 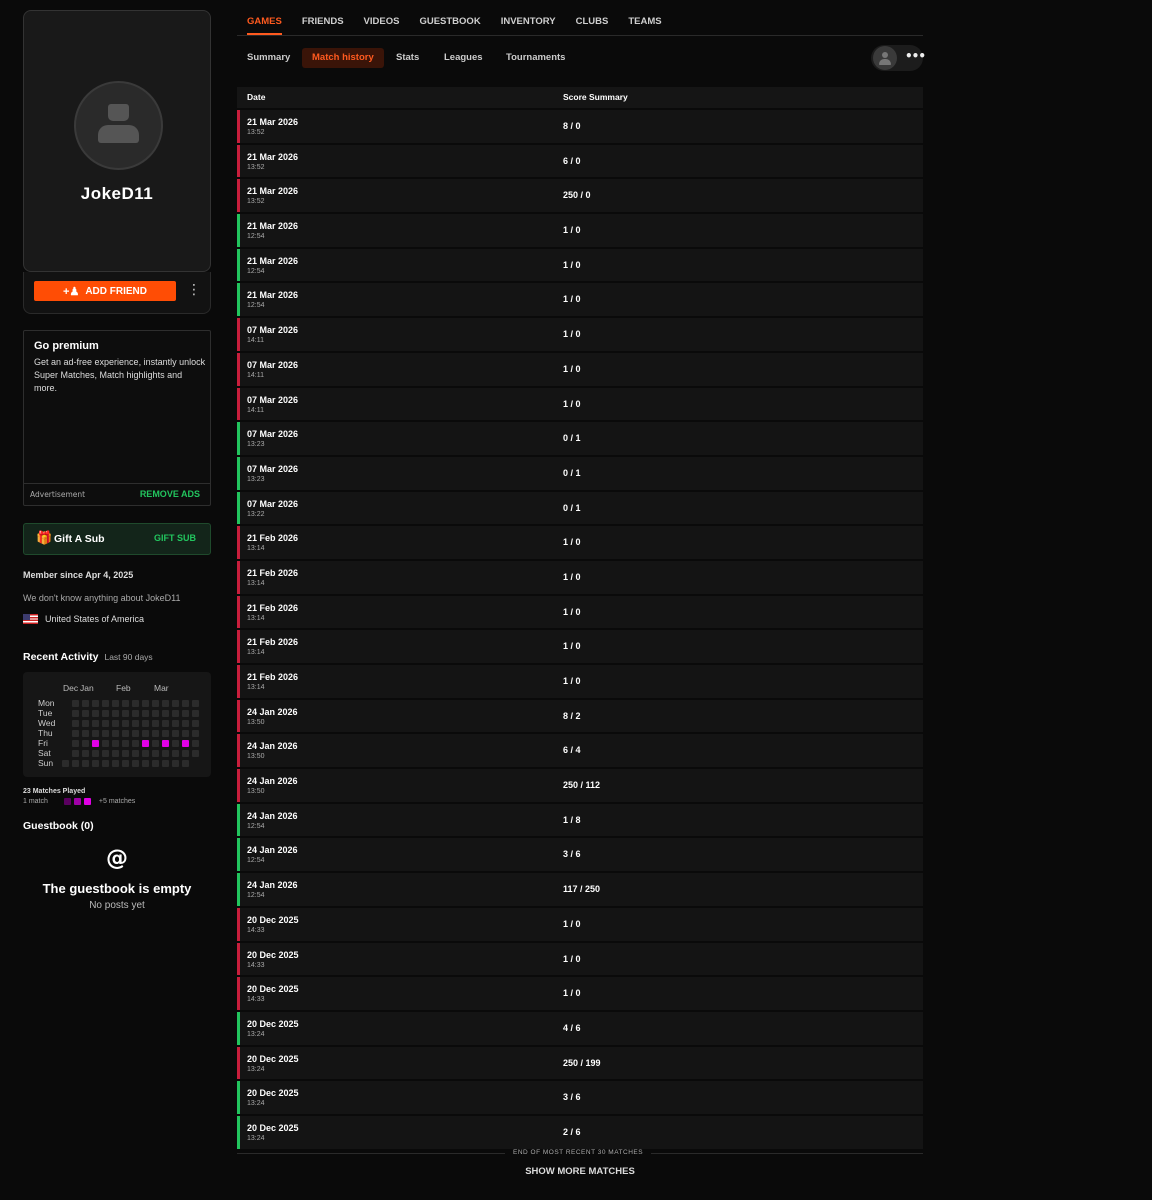 I want to click on more-options-icon: ⋮, so click(x=194, y=290).